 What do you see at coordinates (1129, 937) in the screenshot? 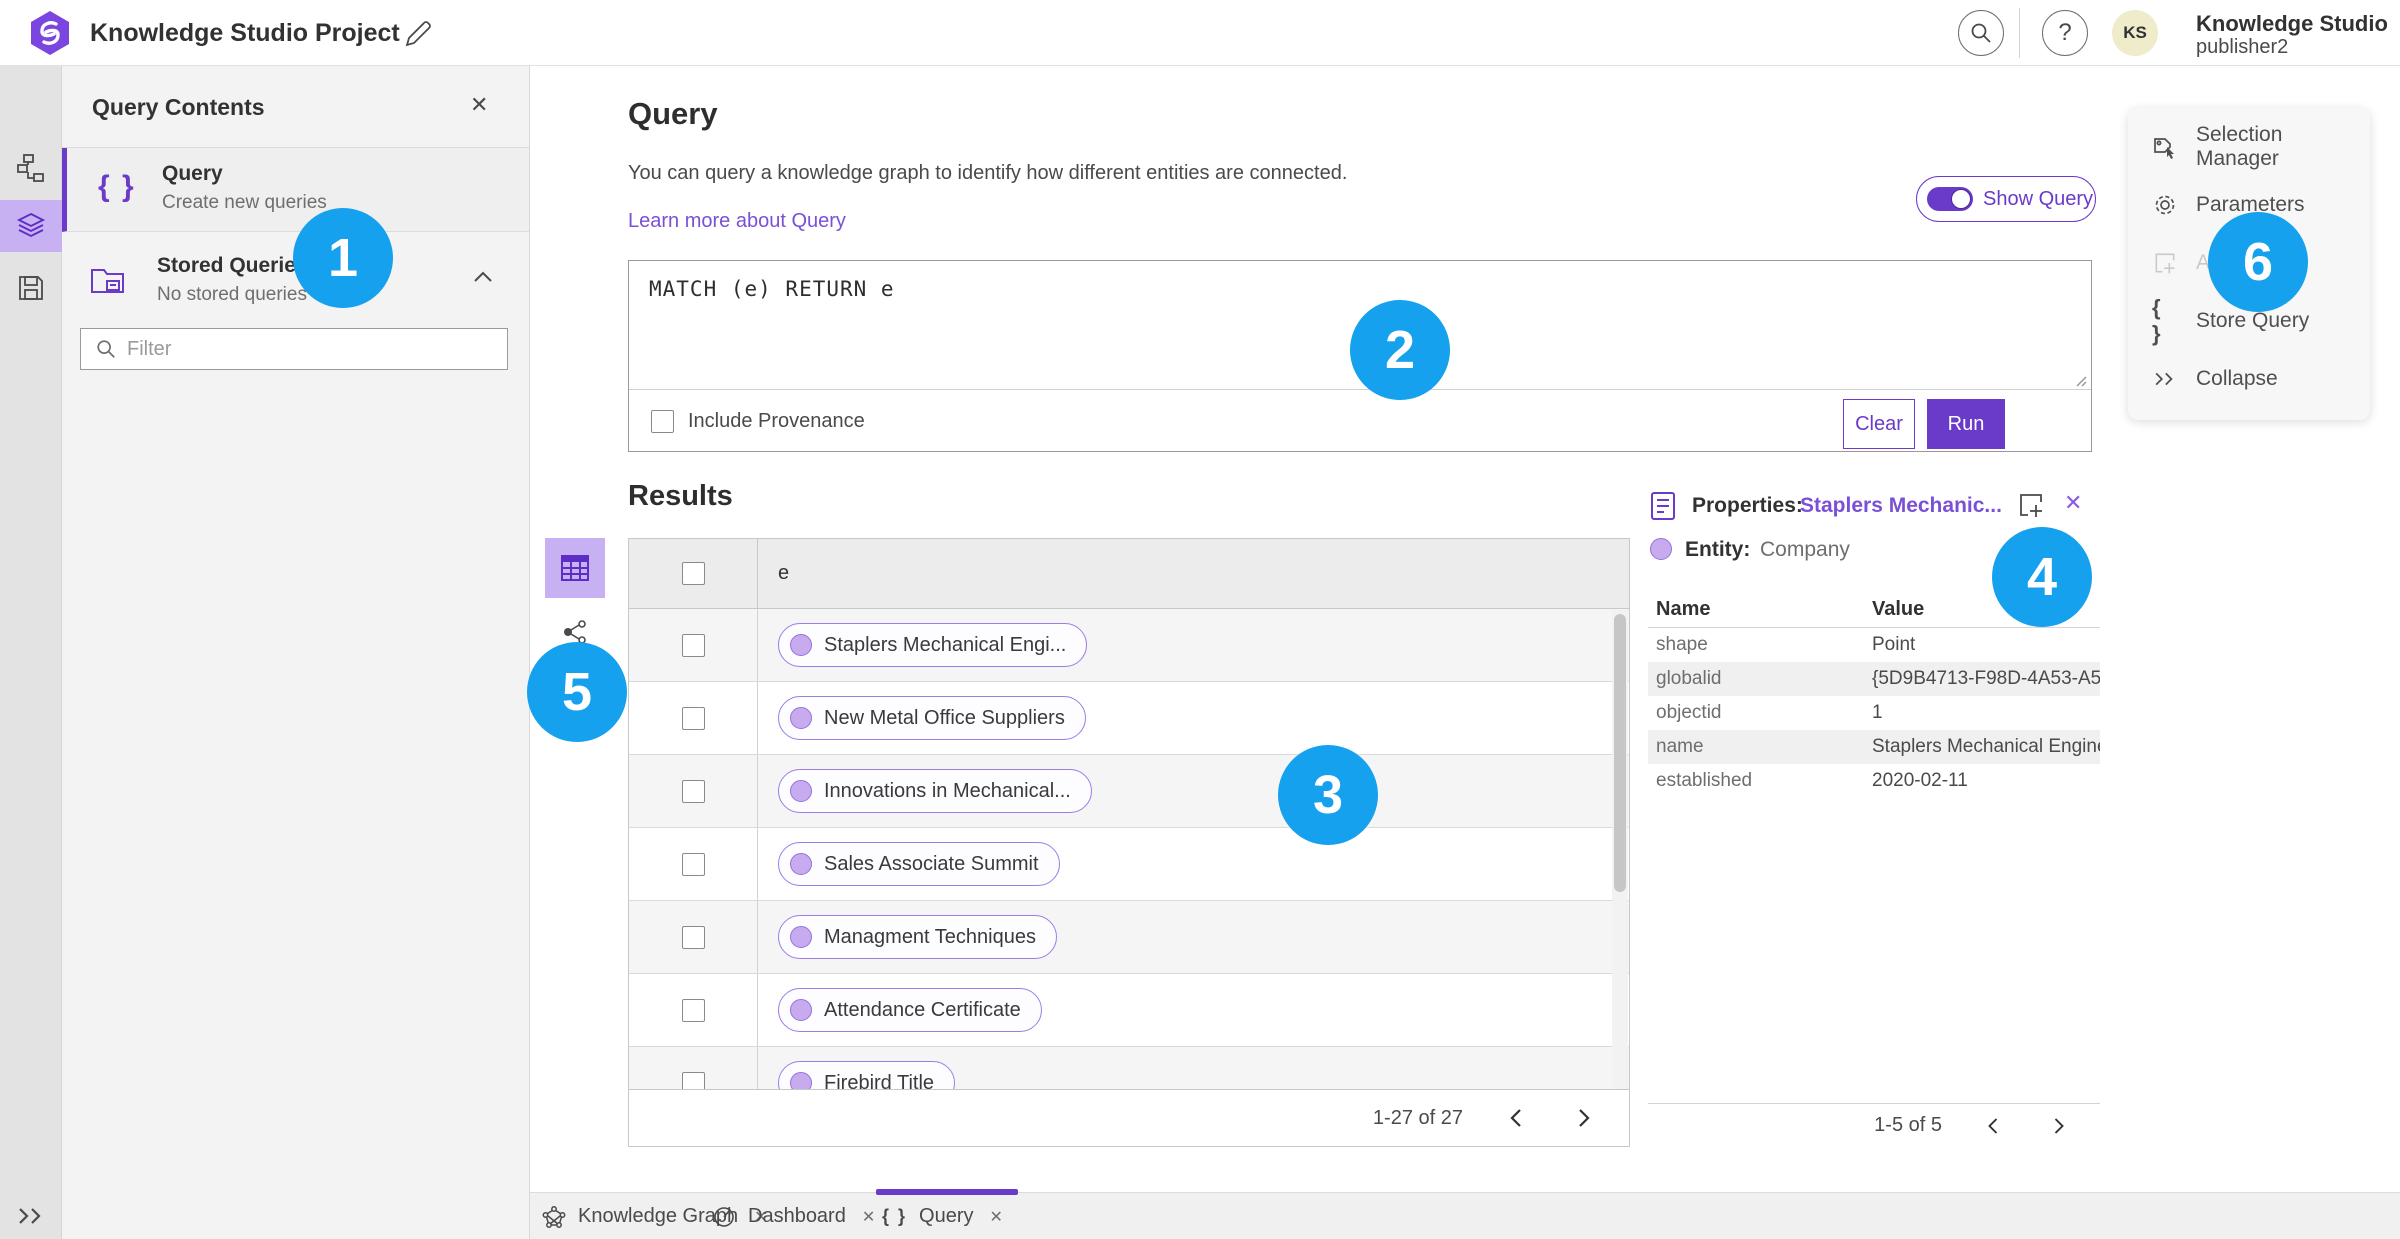
I see `table-row: Managment Techniques` at bounding box center [1129, 937].